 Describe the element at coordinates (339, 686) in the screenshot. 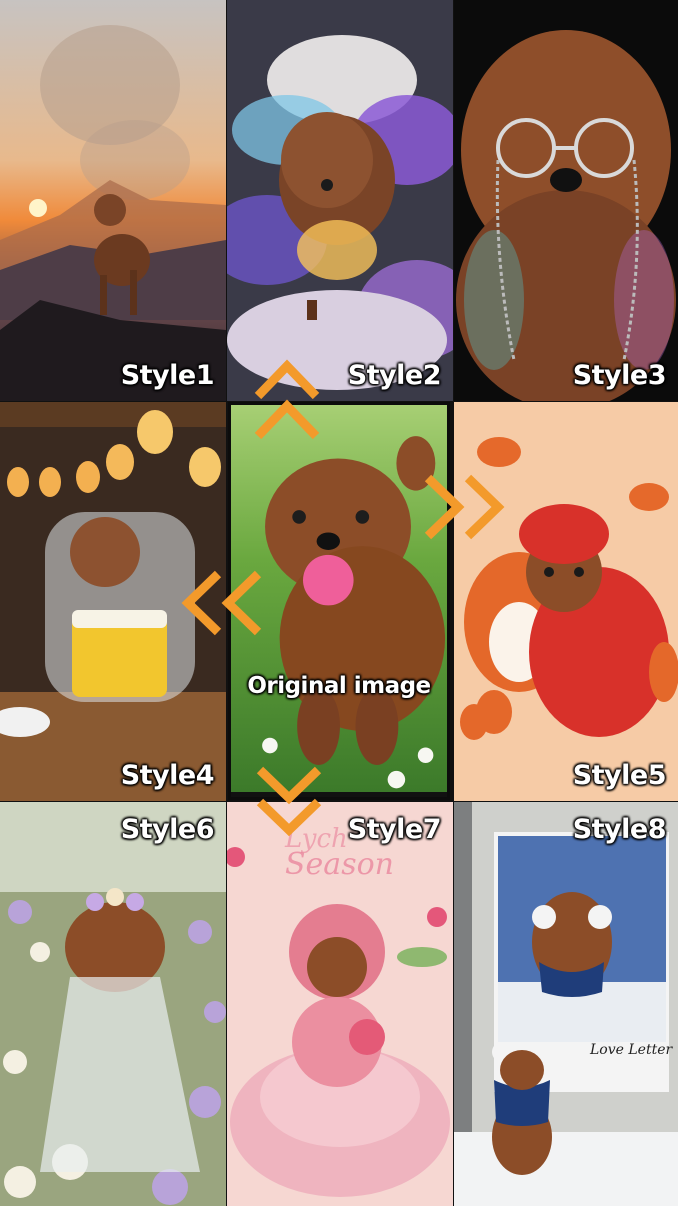

I see `original-image-label: Original image` at that location.